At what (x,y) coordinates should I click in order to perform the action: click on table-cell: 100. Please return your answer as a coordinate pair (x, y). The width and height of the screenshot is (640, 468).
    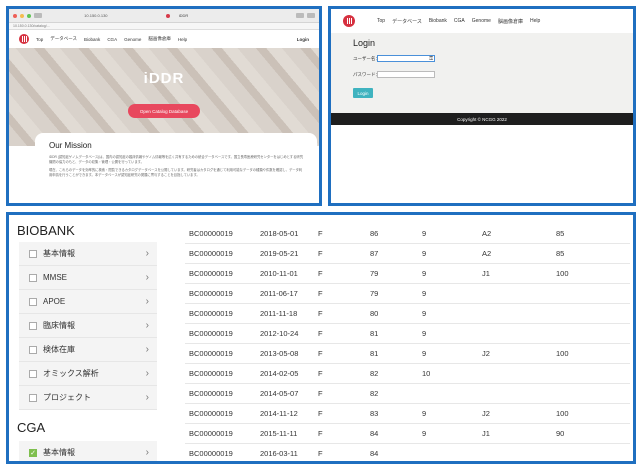
    Looking at the image, I should click on (562, 273).